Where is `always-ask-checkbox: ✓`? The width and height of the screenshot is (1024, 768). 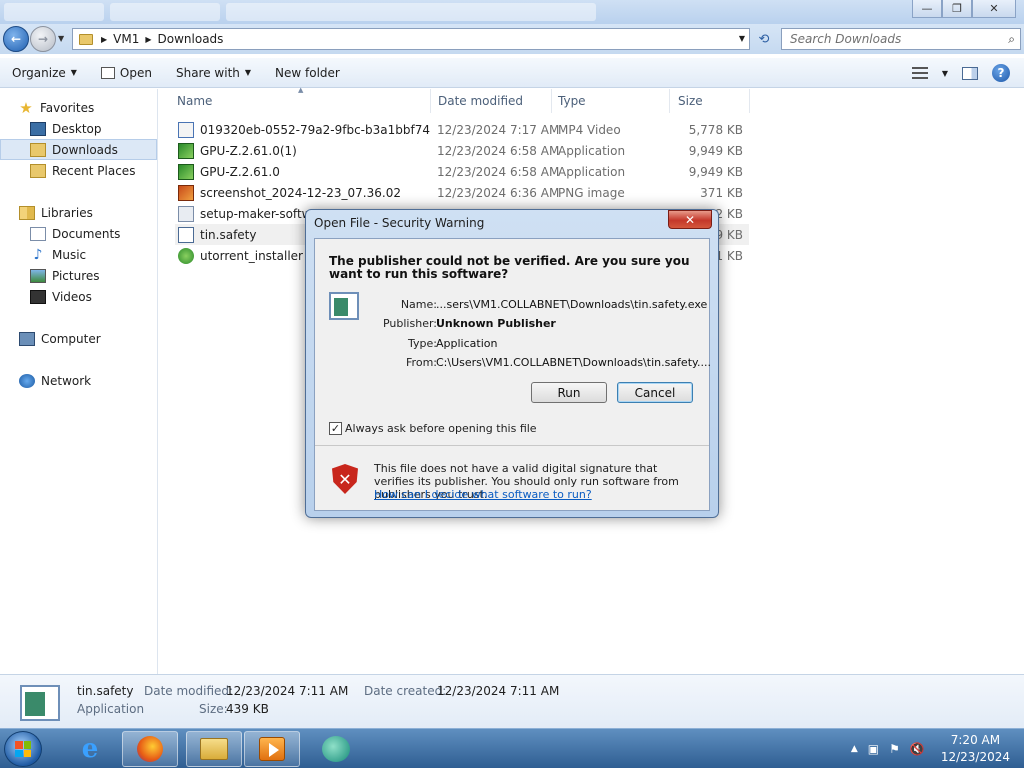
always-ask-checkbox: ✓ is located at coordinates (335, 428).